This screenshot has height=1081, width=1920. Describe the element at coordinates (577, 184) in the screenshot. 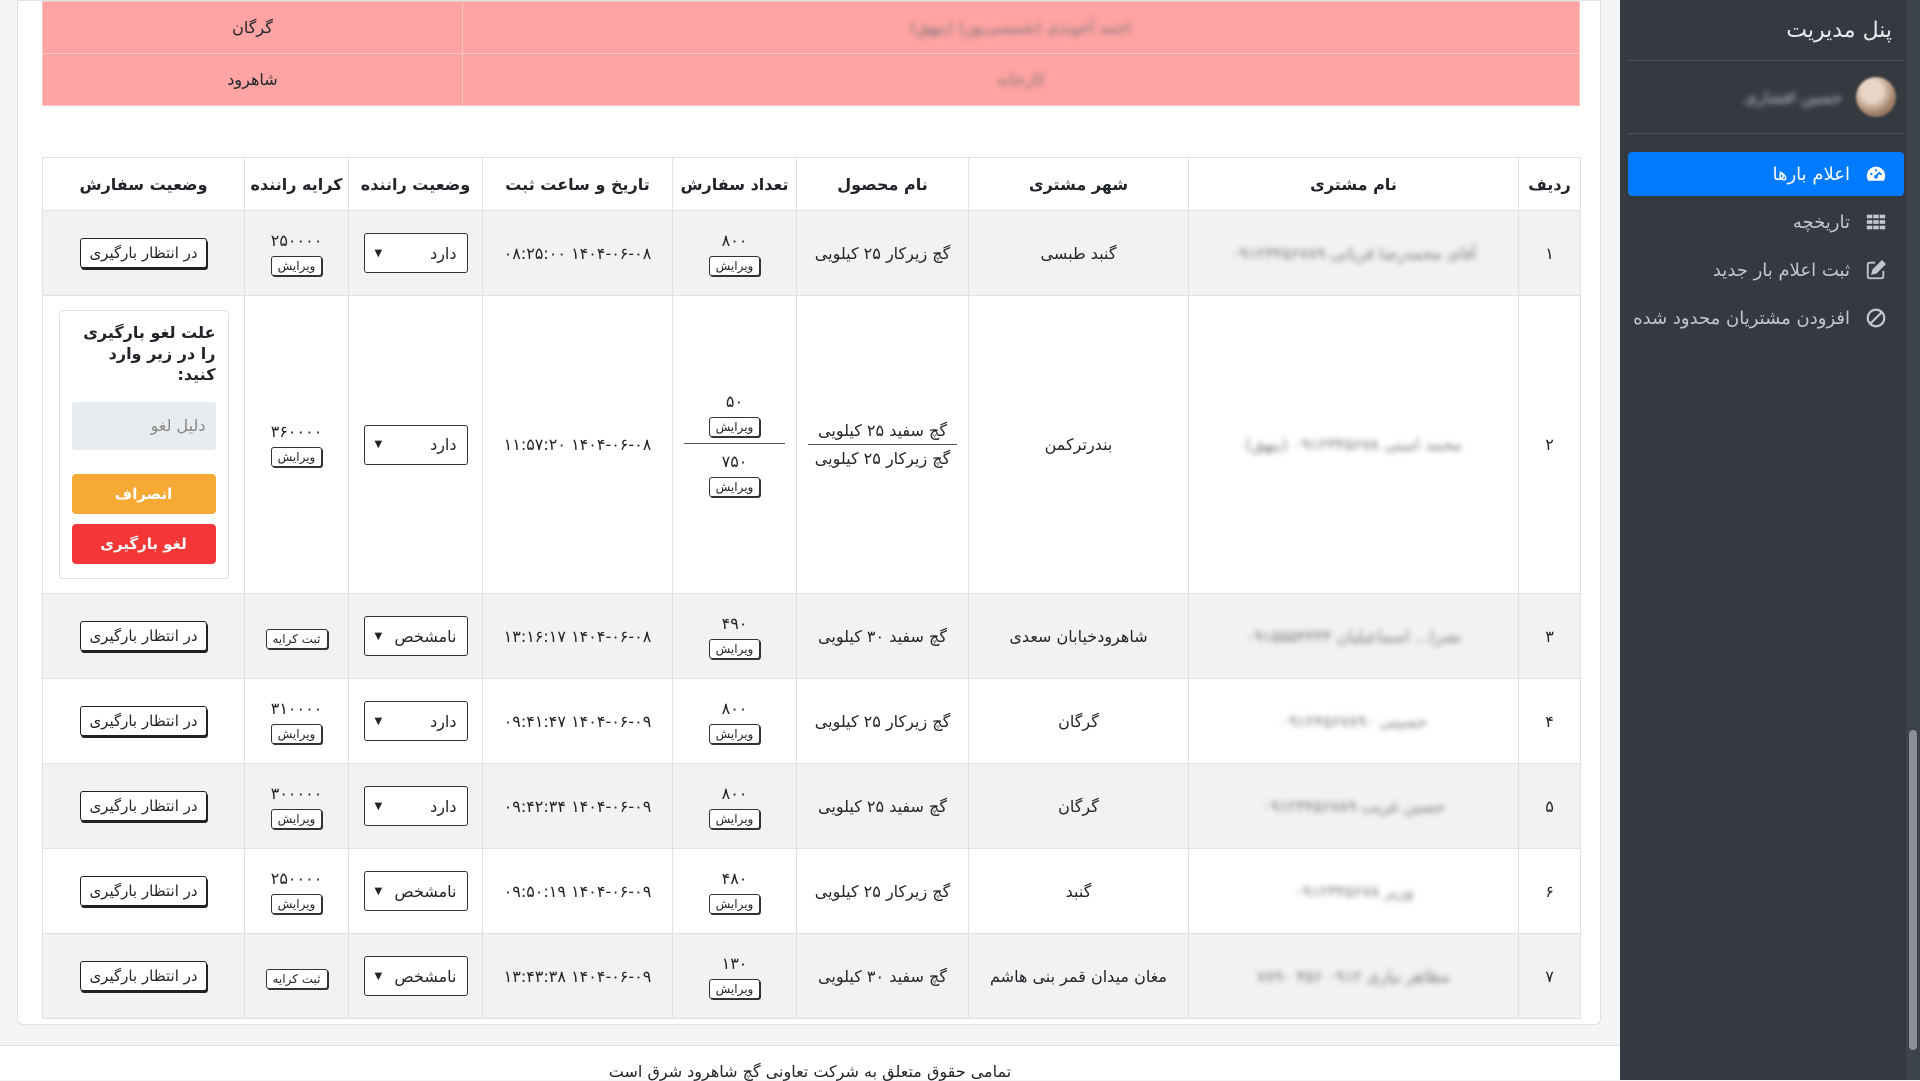

I see `header-datetime: تاریخ و ساعت ثبت` at that location.